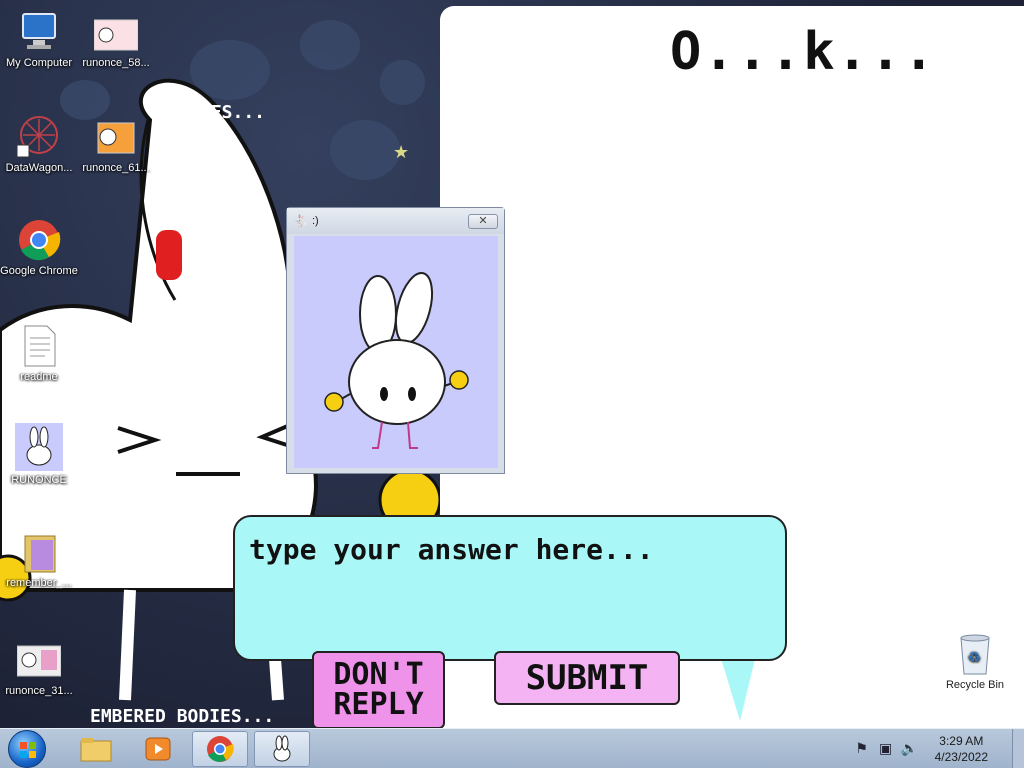  Describe the element at coordinates (378, 674) in the screenshot. I see `dont-reply-line1: DON'T` at that location.